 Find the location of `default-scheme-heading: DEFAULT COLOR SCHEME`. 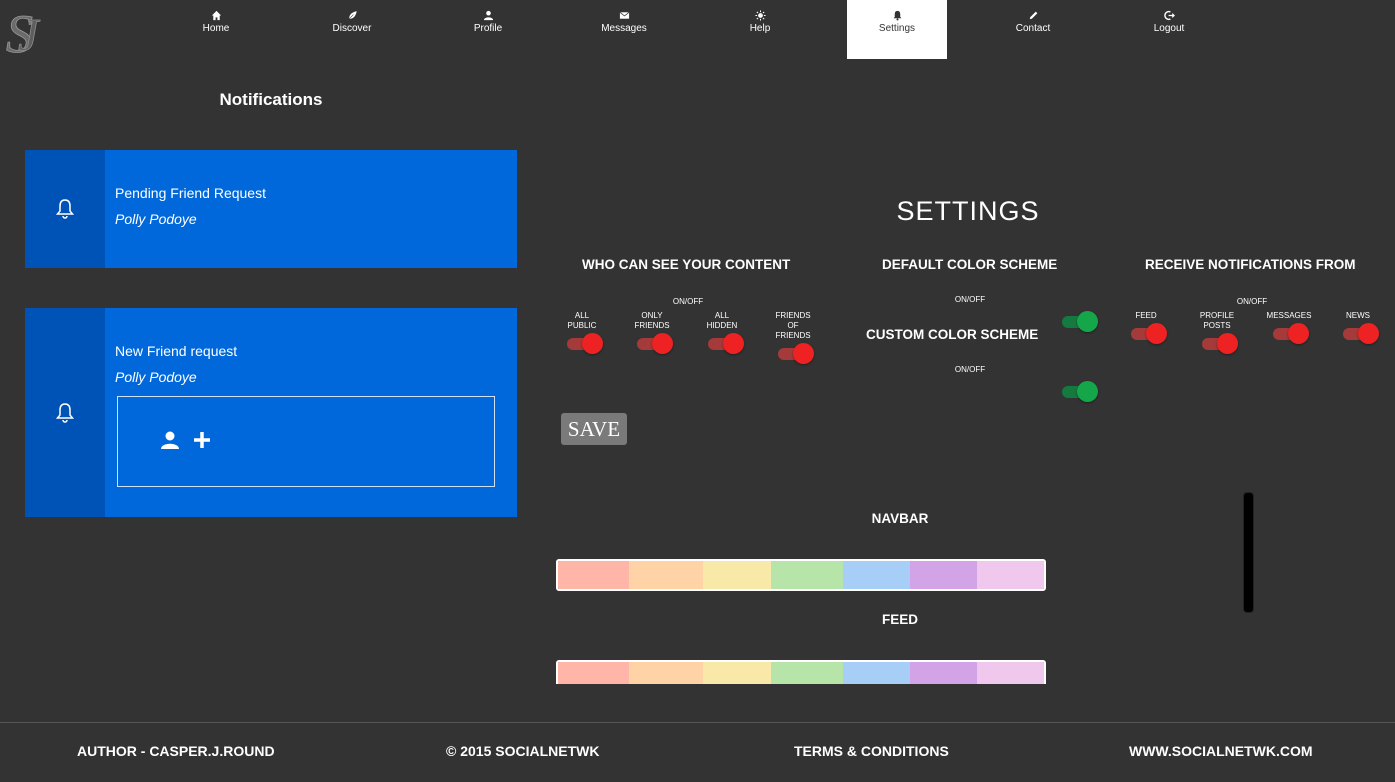

default-scheme-heading: DEFAULT COLOR SCHEME is located at coordinates (970, 264).